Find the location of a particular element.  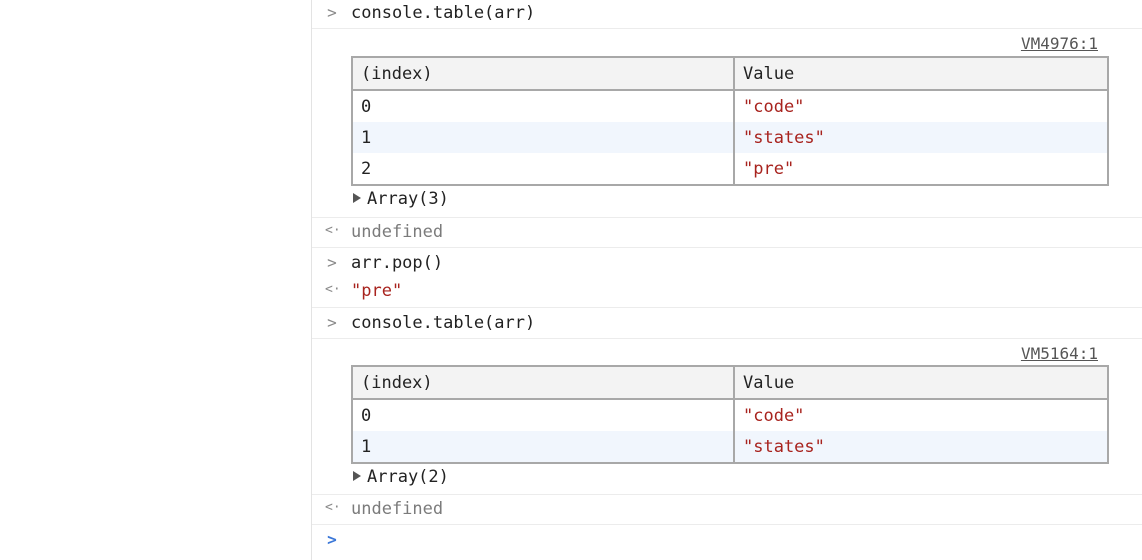

table-row: 2 "pre" is located at coordinates (730, 169).